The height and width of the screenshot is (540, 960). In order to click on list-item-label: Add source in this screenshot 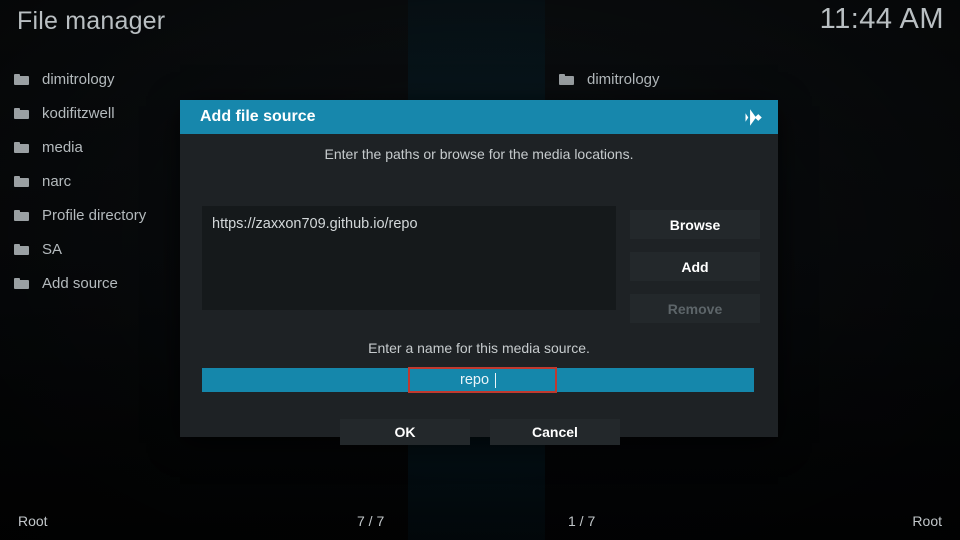, I will do `click(80, 283)`.